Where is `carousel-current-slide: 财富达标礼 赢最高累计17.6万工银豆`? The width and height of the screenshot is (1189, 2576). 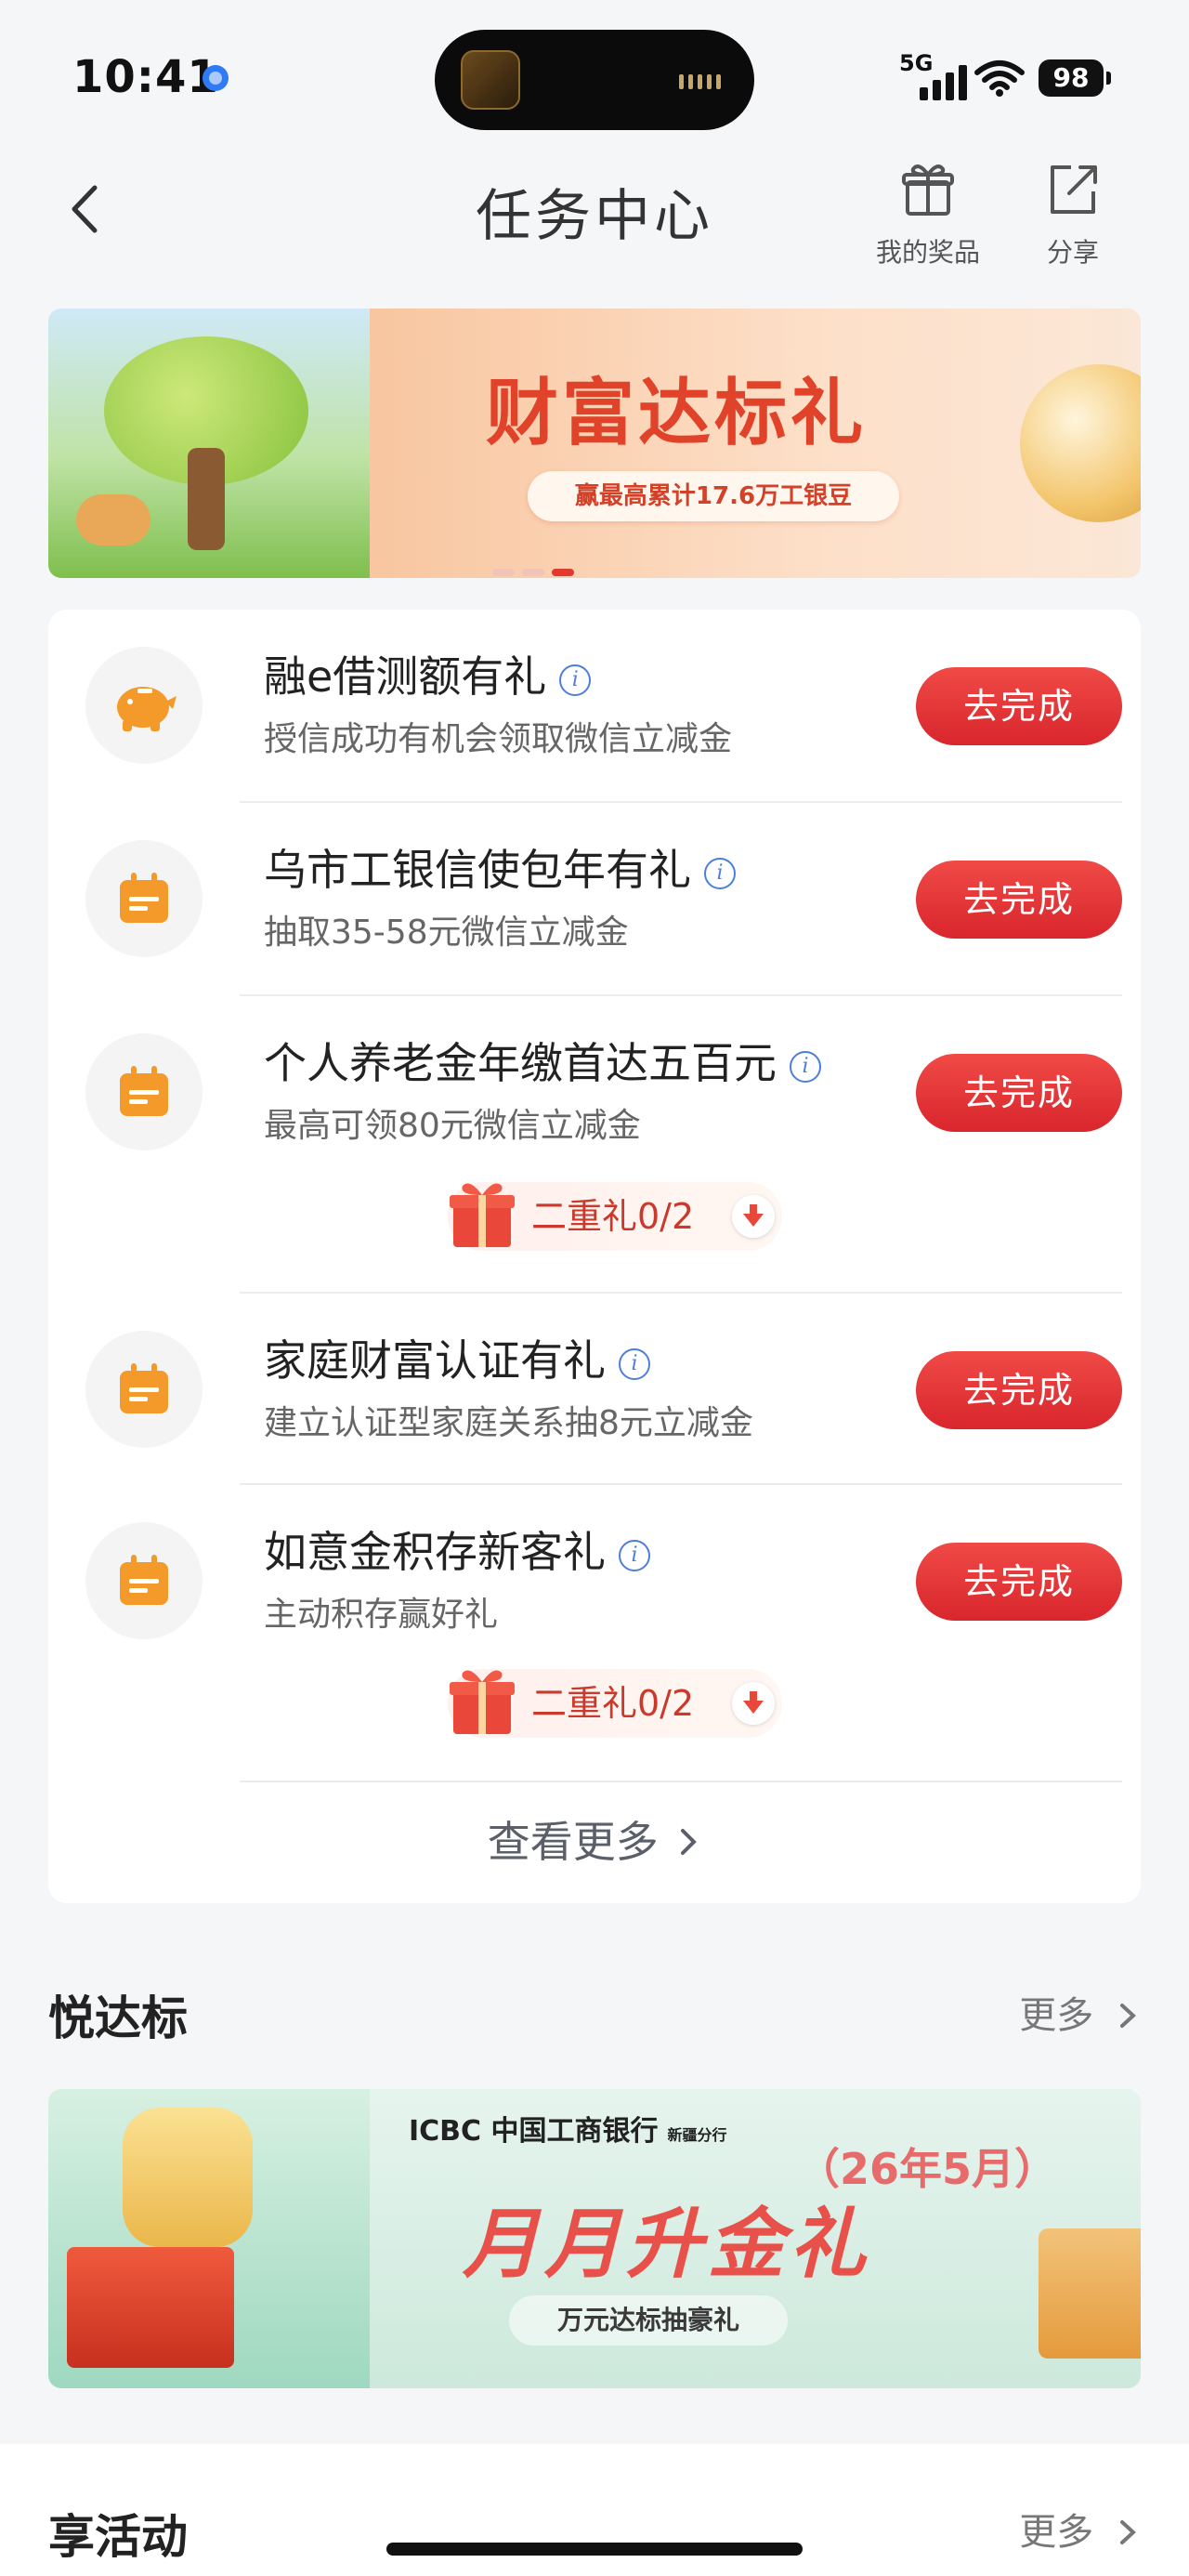 carousel-current-slide: 财富达标礼 赢最高累计17.6万工银豆 is located at coordinates (755, 443).